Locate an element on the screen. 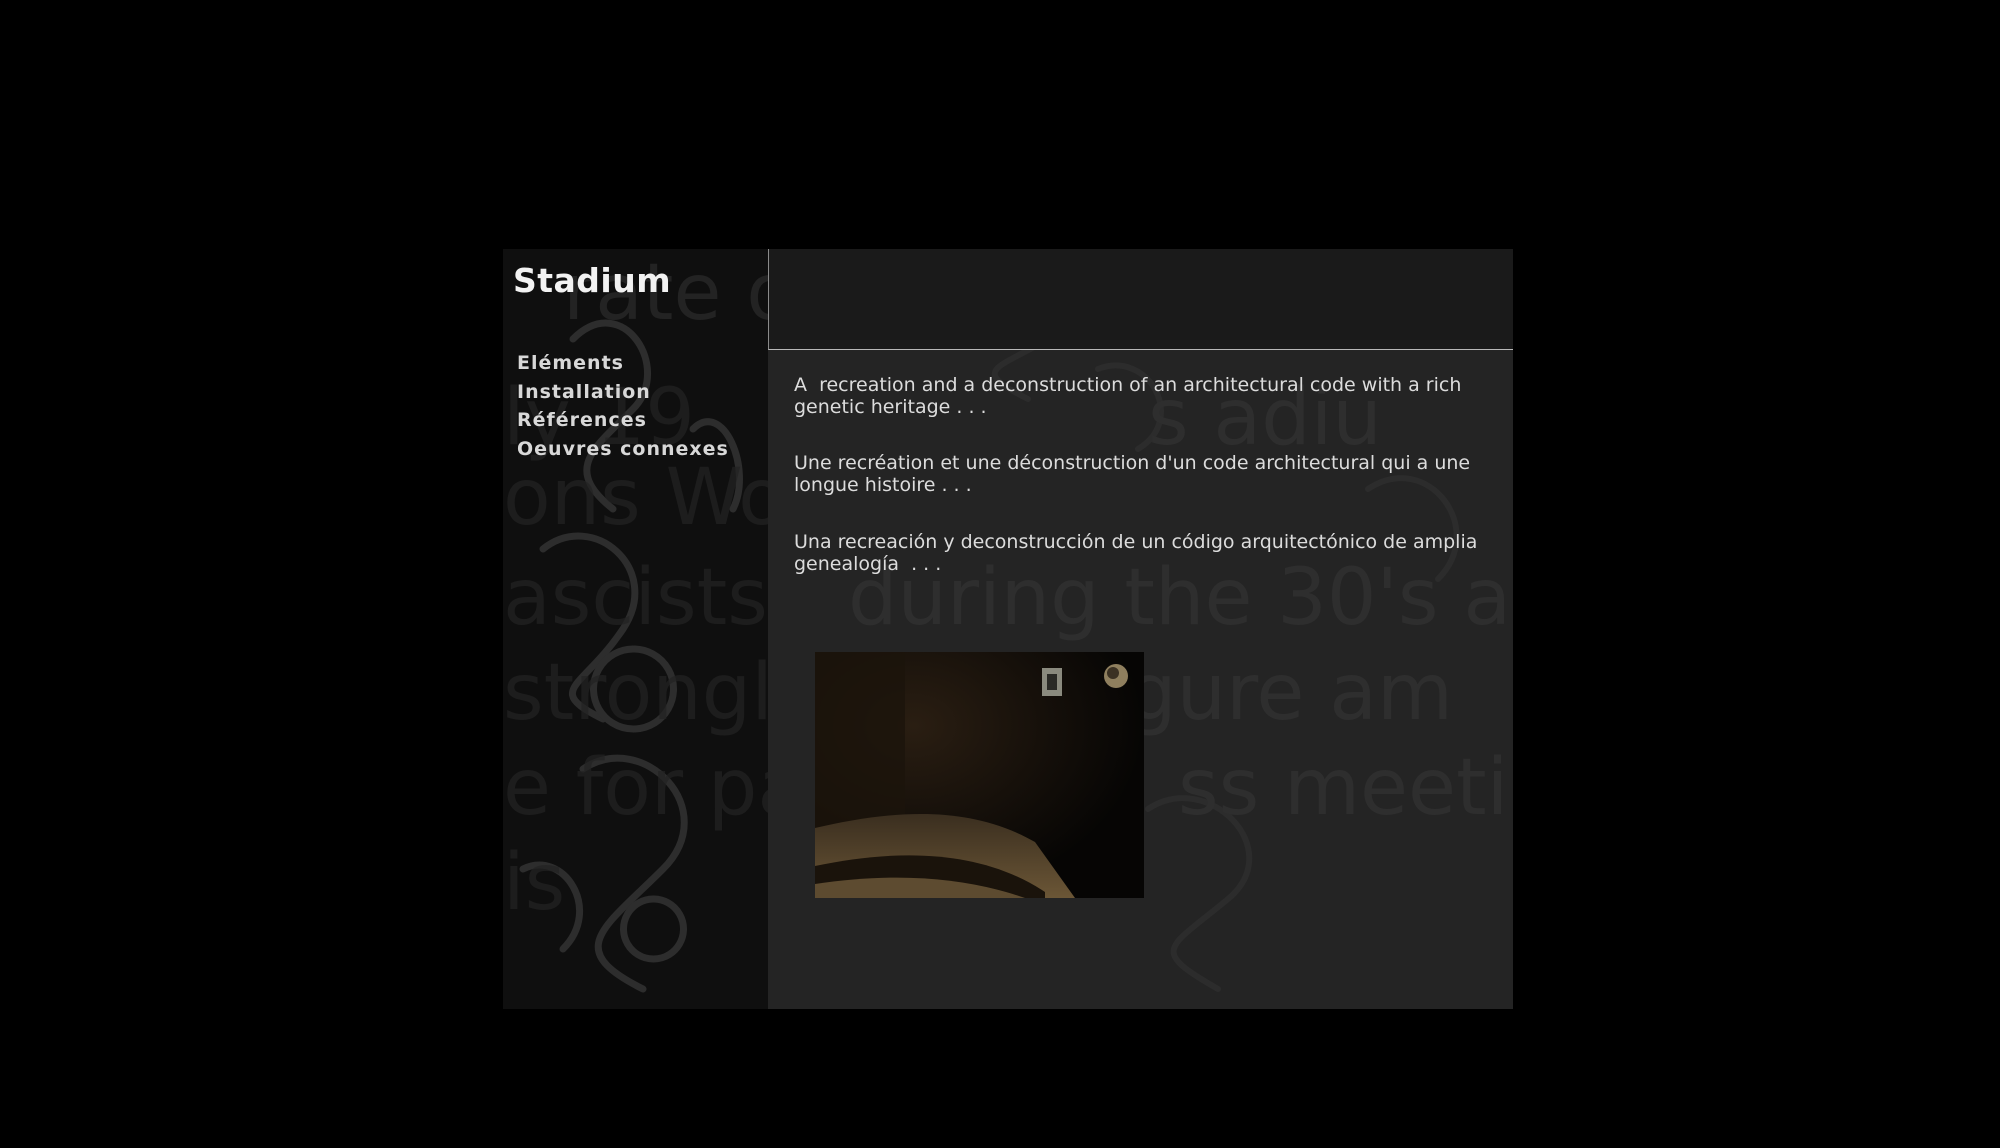 The height and width of the screenshot is (1148, 2000). nav-item-related-works: Oeuvres connexes is located at coordinates (623, 449).